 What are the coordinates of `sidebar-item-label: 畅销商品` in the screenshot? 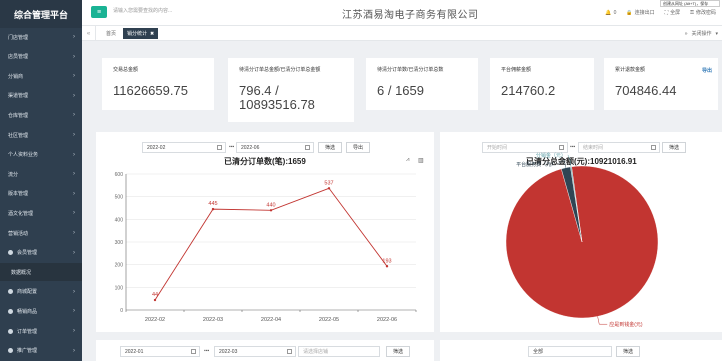 It's located at (27, 311).